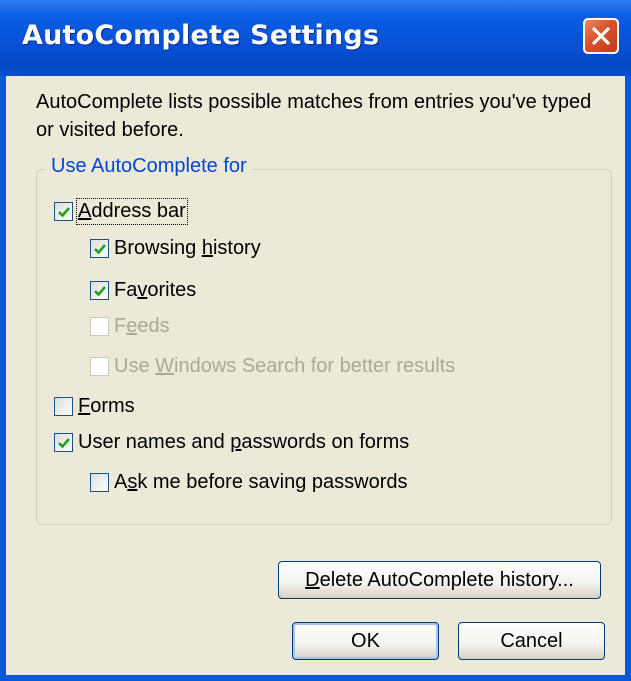 The height and width of the screenshot is (681, 631). I want to click on checkbox-windows-search: Use Windows Search for better results, so click(272, 366).